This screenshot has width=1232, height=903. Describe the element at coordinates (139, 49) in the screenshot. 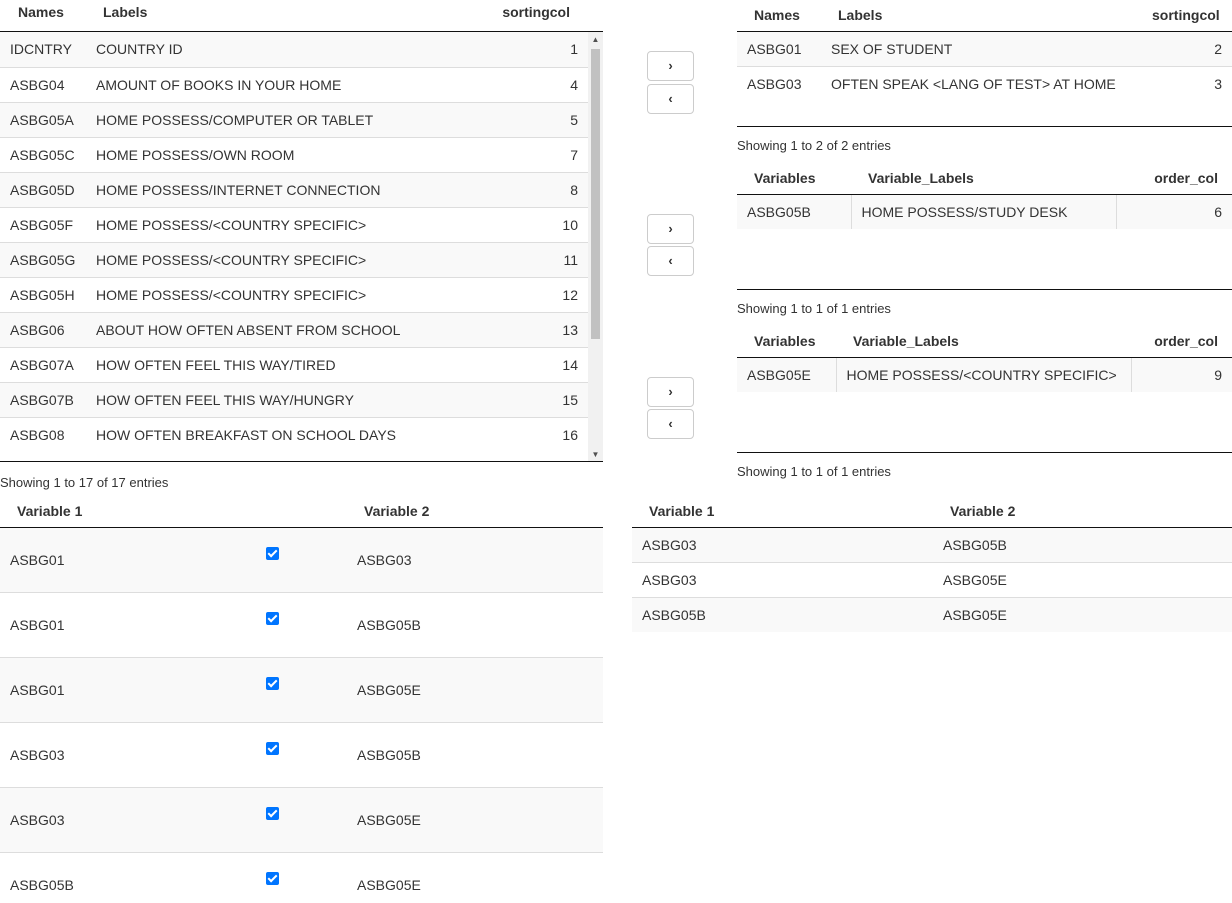

I see `row-label: COUNTRY ID` at that location.